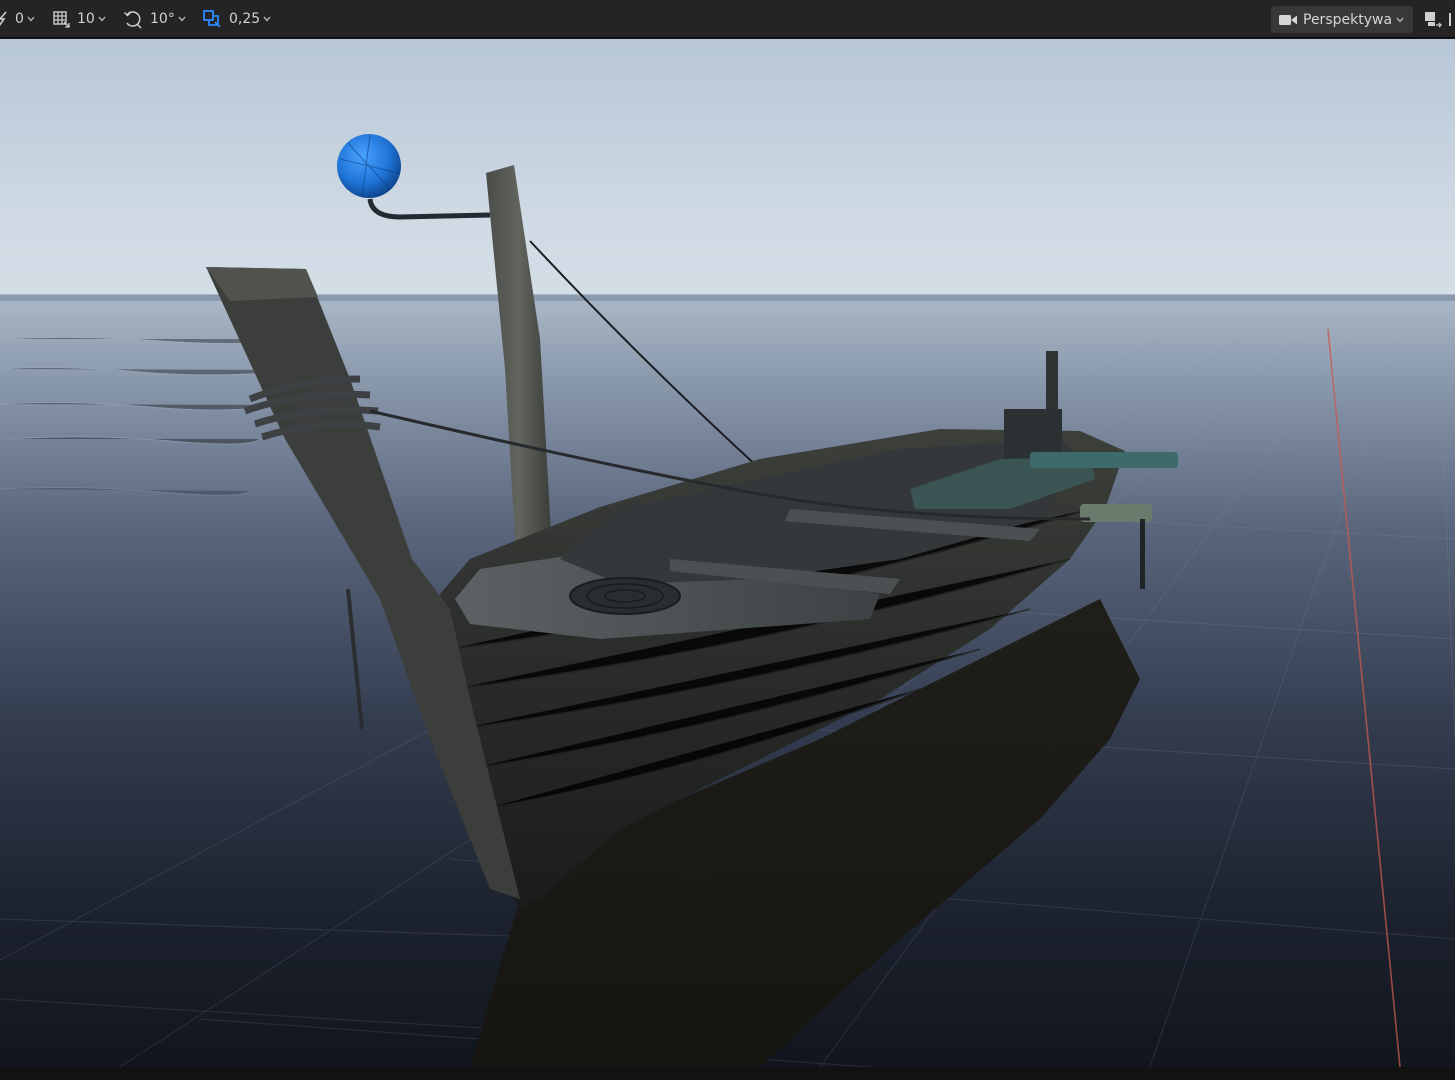  What do you see at coordinates (1052, 381) in the screenshot?
I see `engine-exhaust` at bounding box center [1052, 381].